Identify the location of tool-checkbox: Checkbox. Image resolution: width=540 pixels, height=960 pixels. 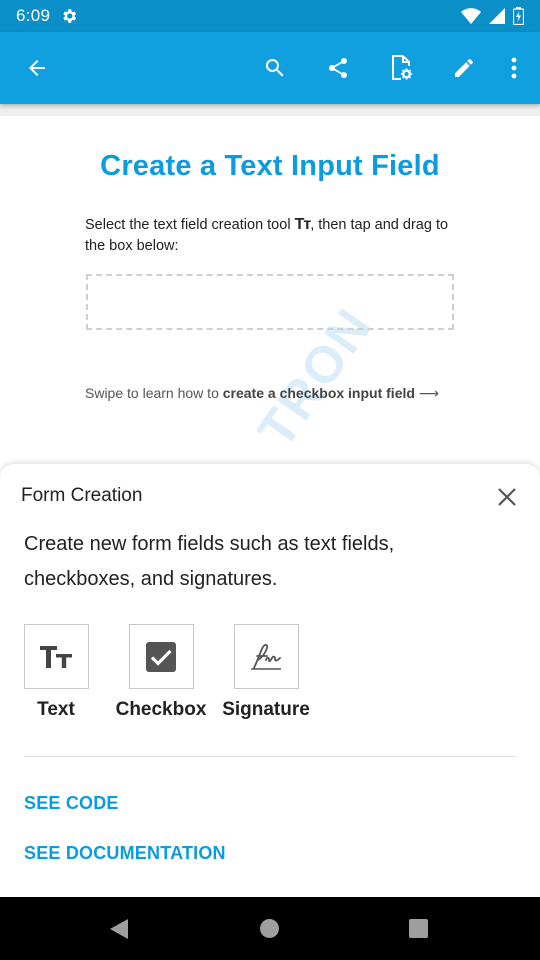
(161, 672).